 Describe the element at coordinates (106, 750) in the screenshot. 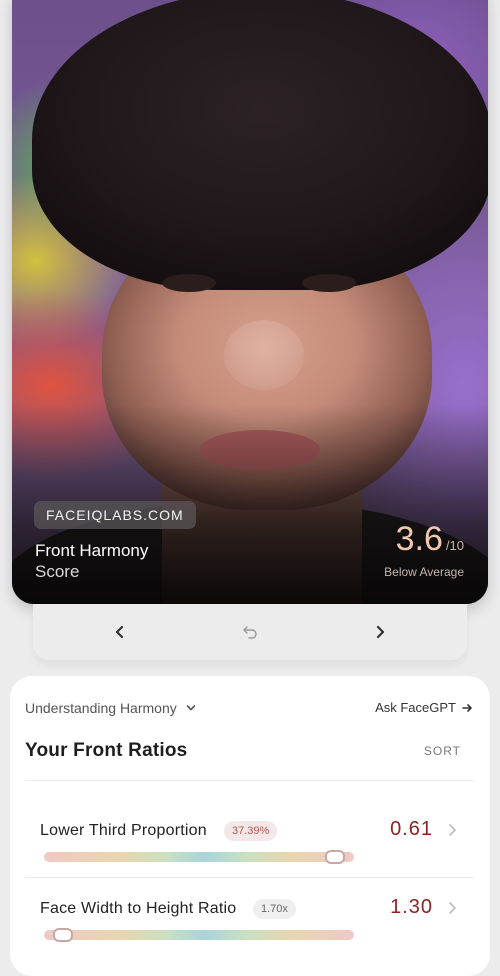

I see `section-title: Your Front Ratios` at that location.